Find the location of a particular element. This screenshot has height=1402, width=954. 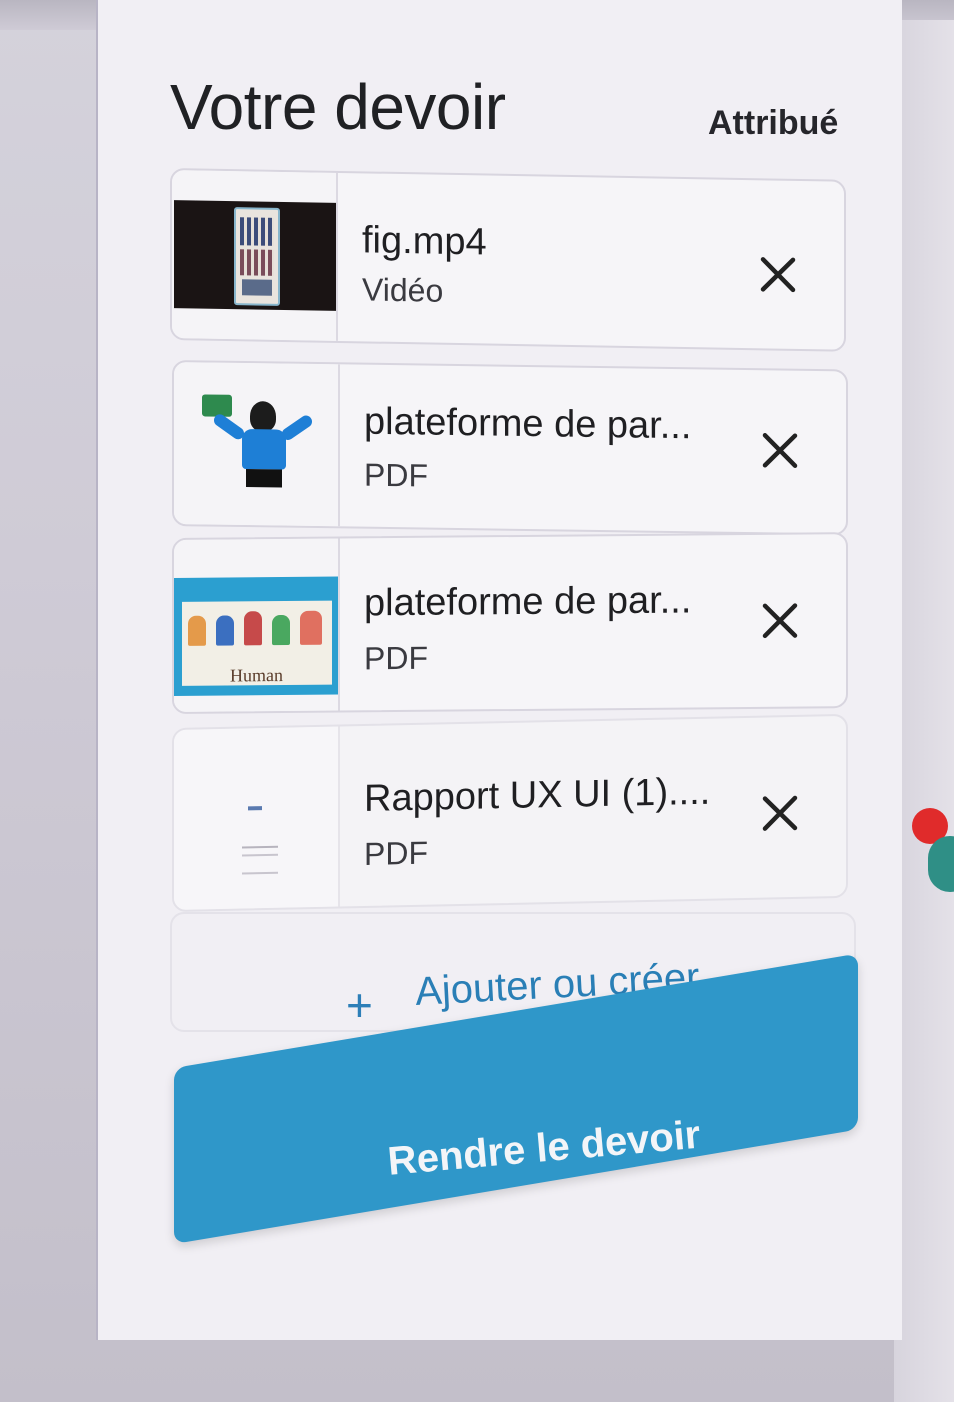

woman-body-image is located at coordinates (264, 449).